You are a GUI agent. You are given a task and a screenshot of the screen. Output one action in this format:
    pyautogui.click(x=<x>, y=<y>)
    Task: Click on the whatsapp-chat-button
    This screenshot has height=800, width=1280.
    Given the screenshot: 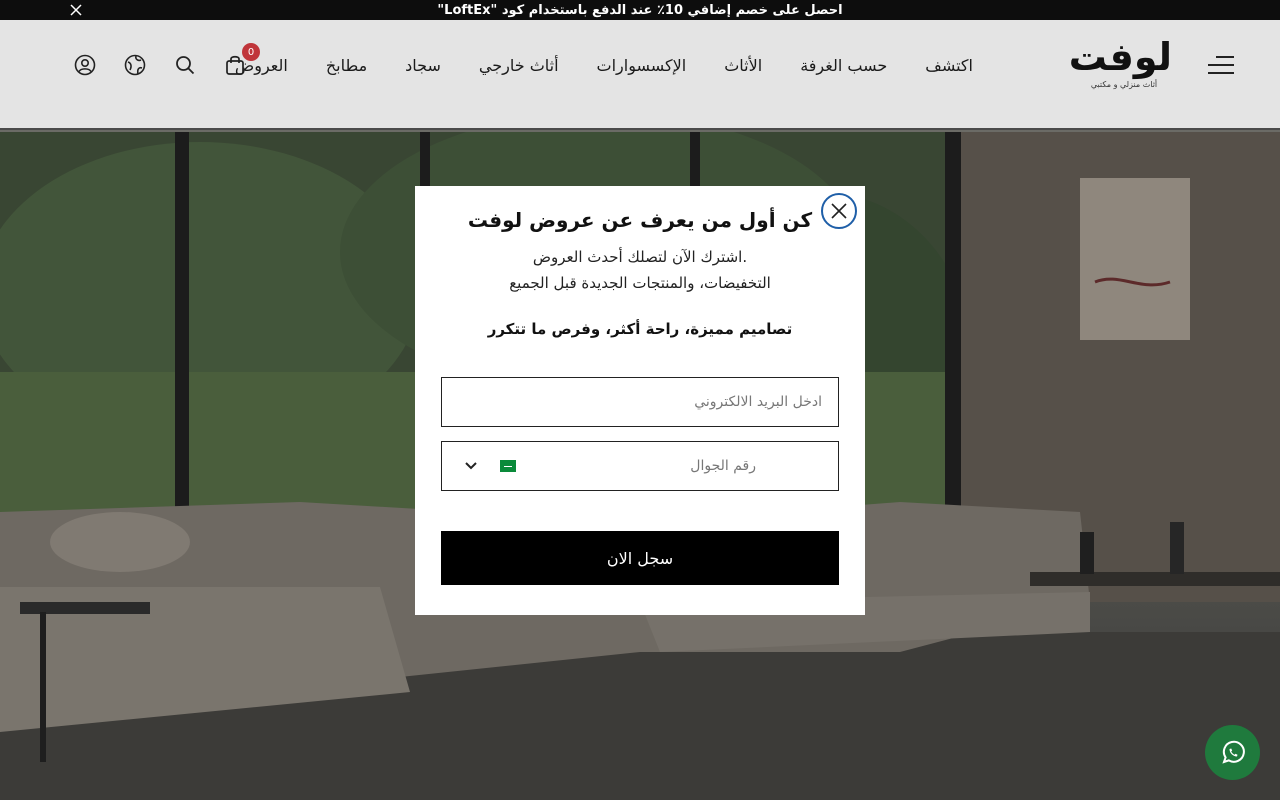 What is the action you would take?
    pyautogui.click(x=1232, y=752)
    